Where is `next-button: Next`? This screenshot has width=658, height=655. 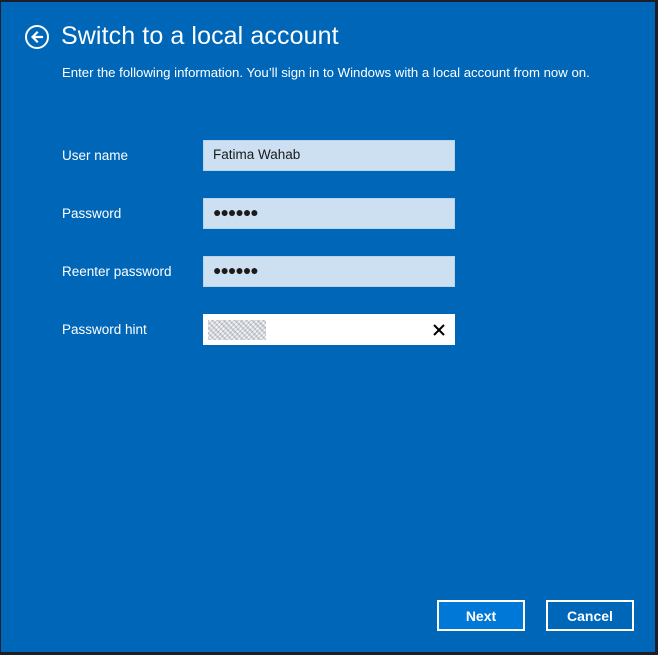
next-button: Next is located at coordinates (481, 615).